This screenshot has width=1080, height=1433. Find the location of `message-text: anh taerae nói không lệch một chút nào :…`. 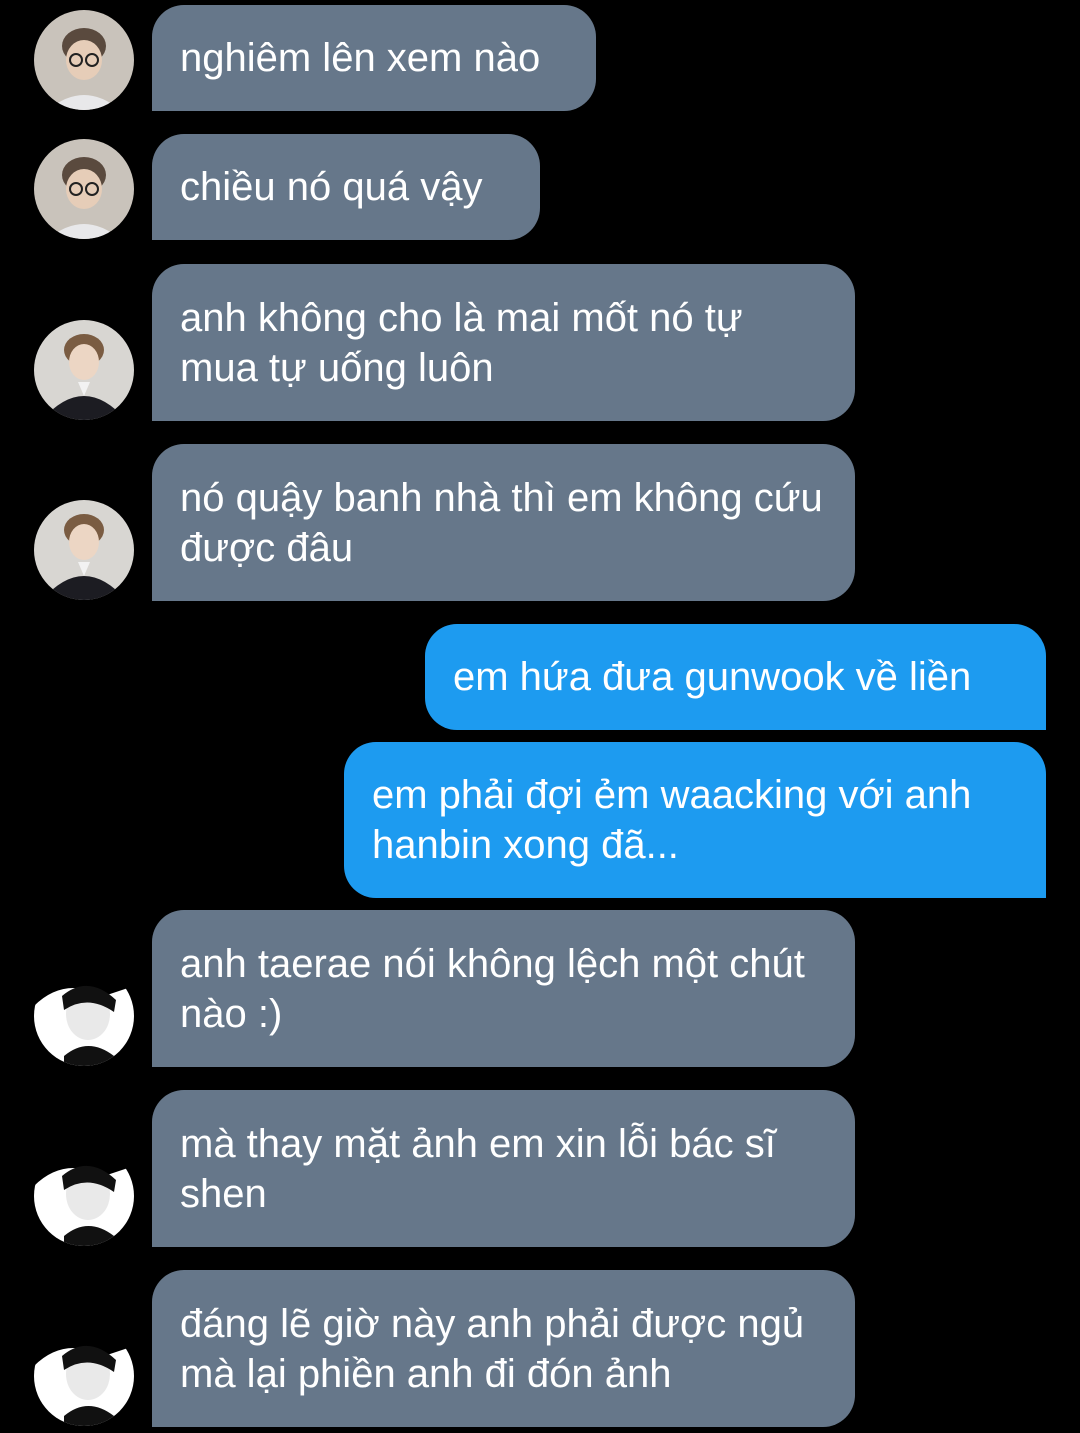

message-text: anh taerae nói không lệch một chút nào :… is located at coordinates (492, 988).